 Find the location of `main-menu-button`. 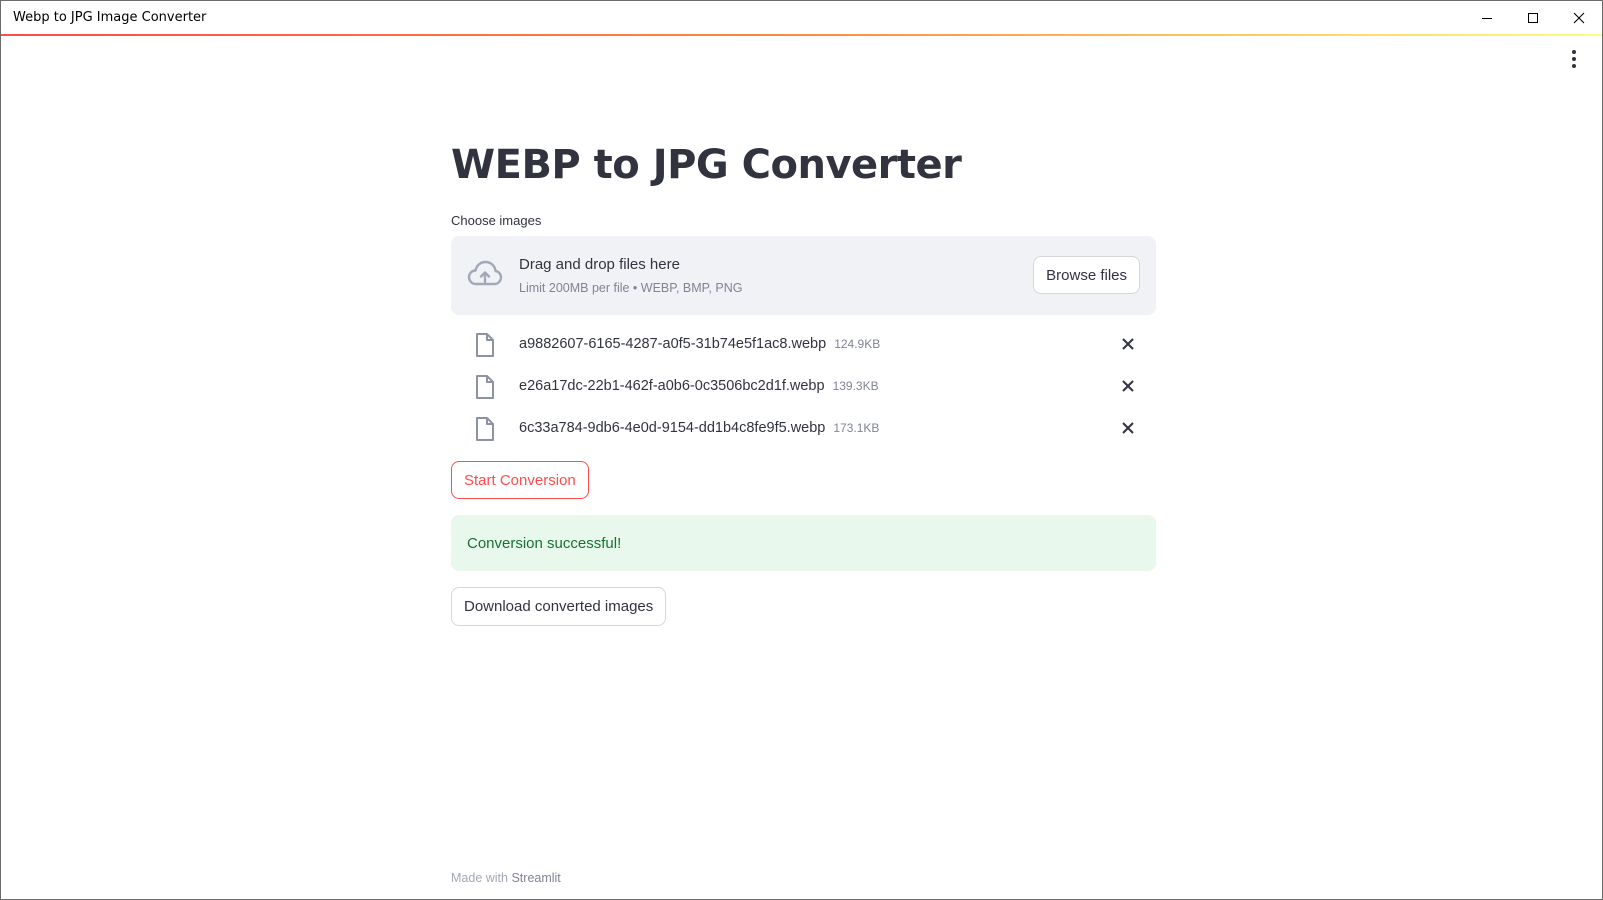

main-menu-button is located at coordinates (1574, 59).